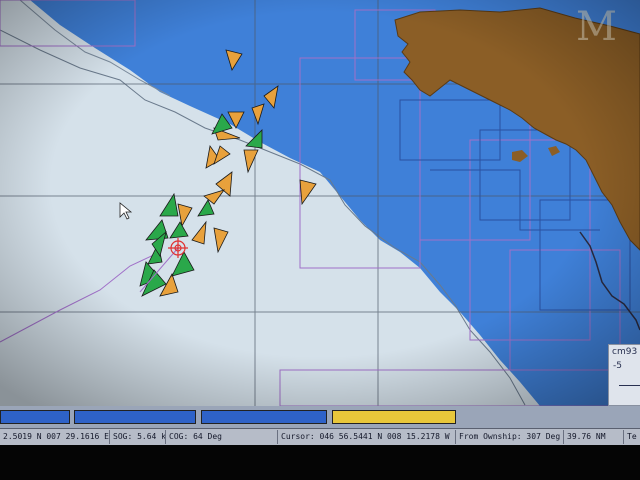  What do you see at coordinates (510, 437) in the screenshot?
I see `status-from-ownship: From Ownship: 307 Deg` at bounding box center [510, 437].